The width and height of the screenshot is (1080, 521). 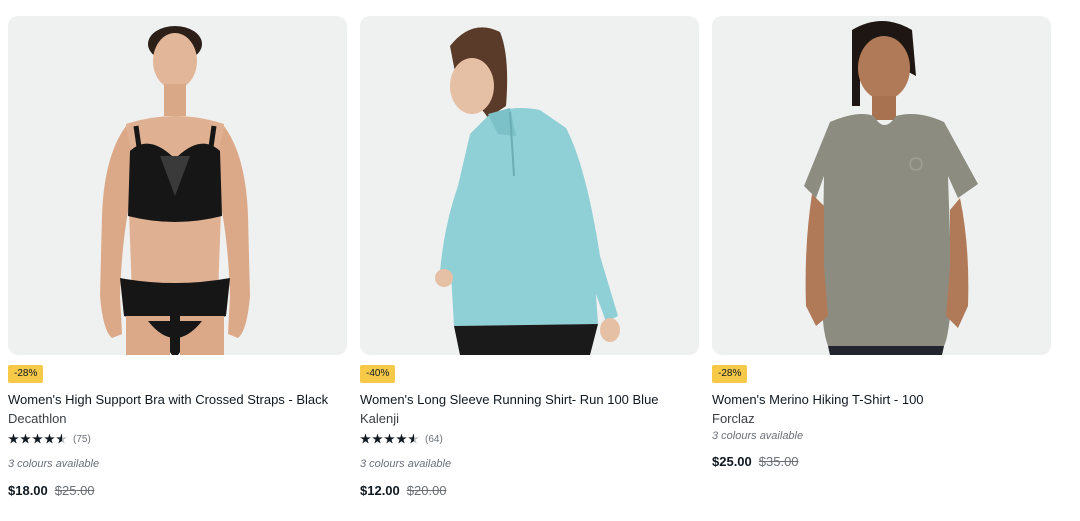 I want to click on product-brand: Decathlon, so click(x=37, y=418).